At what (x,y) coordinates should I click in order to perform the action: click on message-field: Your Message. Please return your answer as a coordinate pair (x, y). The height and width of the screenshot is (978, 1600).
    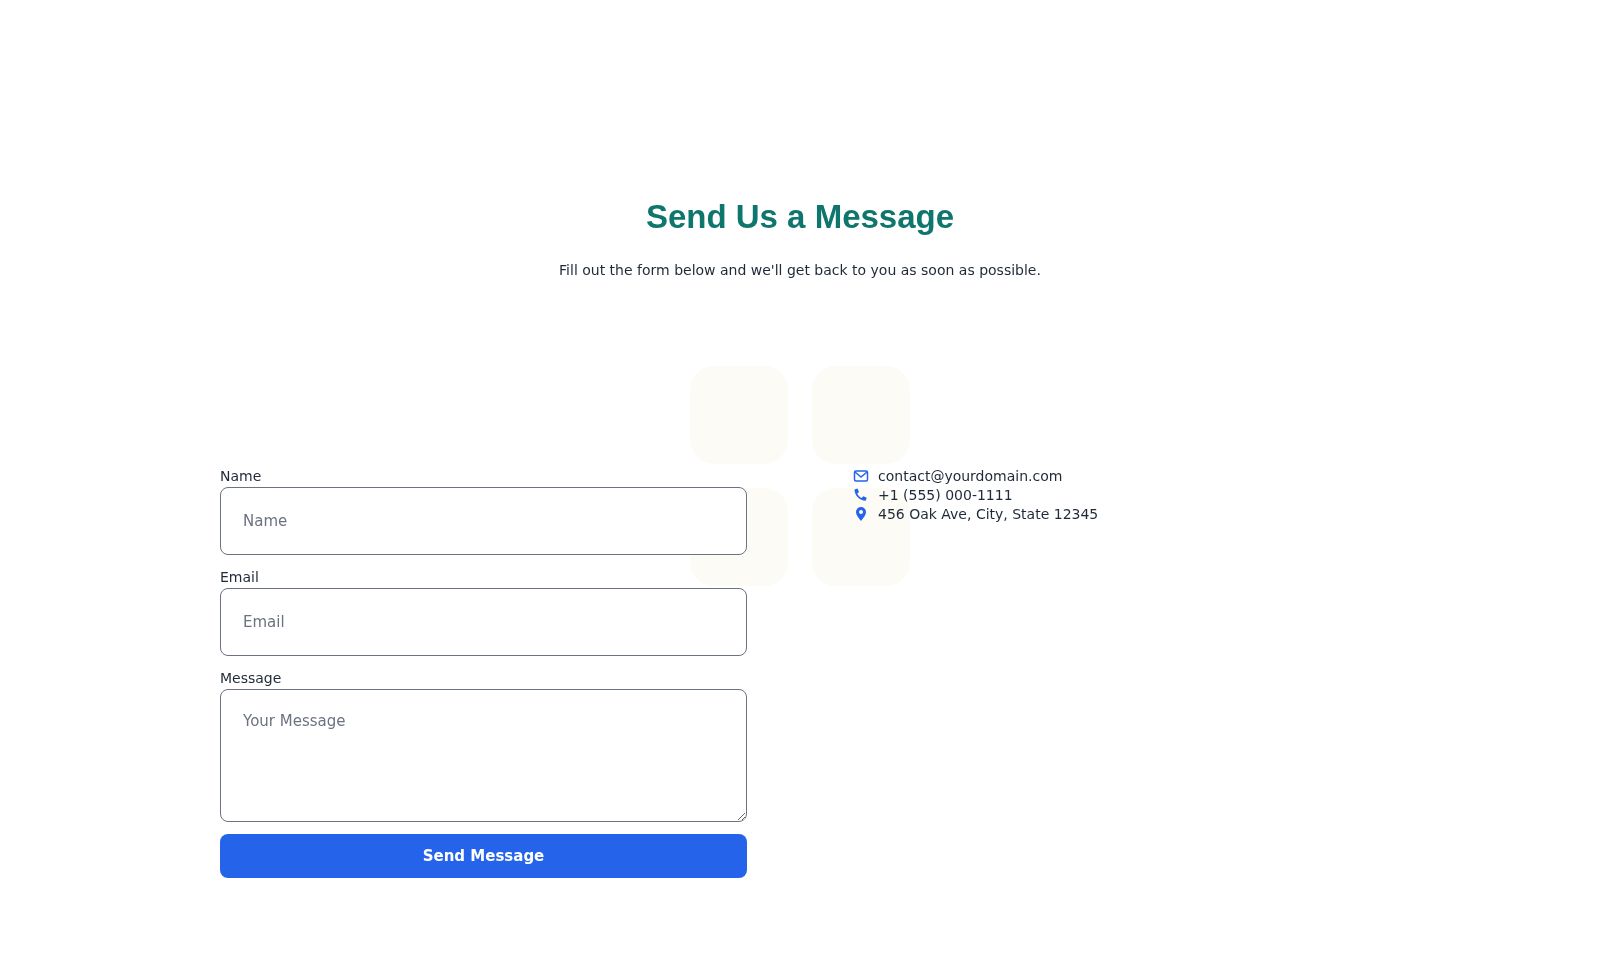
    Looking at the image, I should click on (483, 755).